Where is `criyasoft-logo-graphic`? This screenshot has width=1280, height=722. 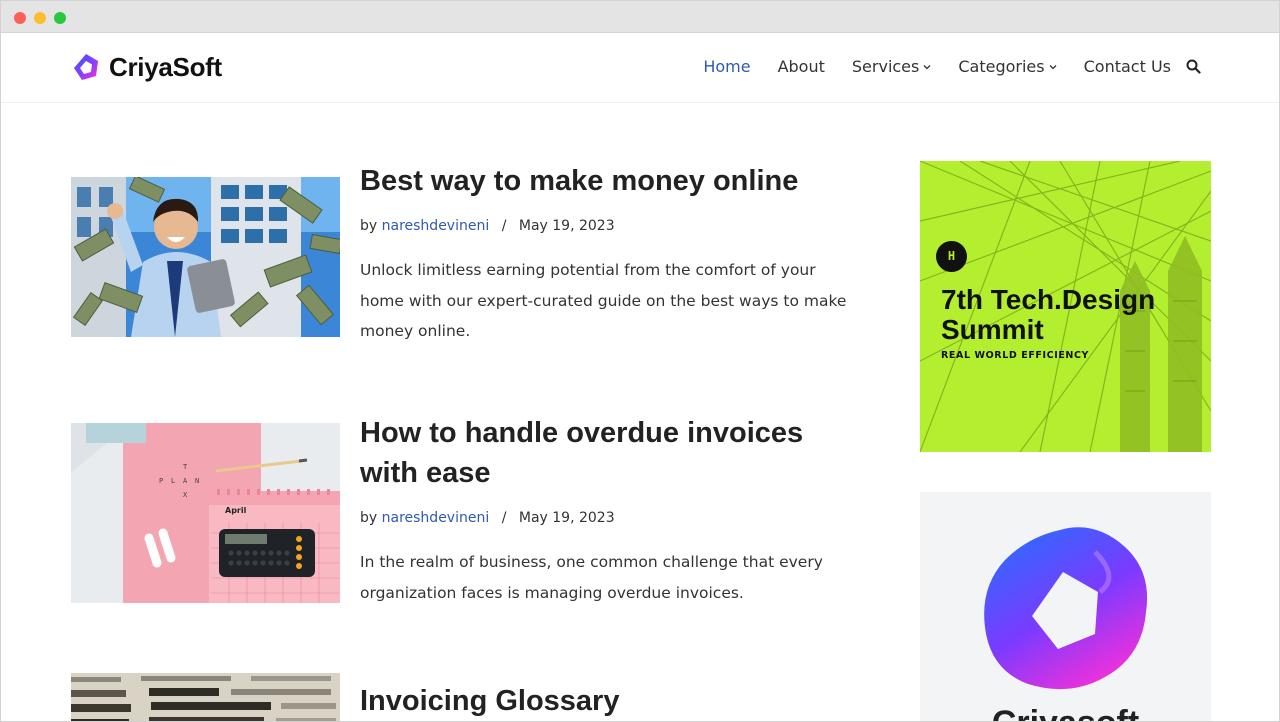 criyasoft-logo-graphic is located at coordinates (1066, 608).